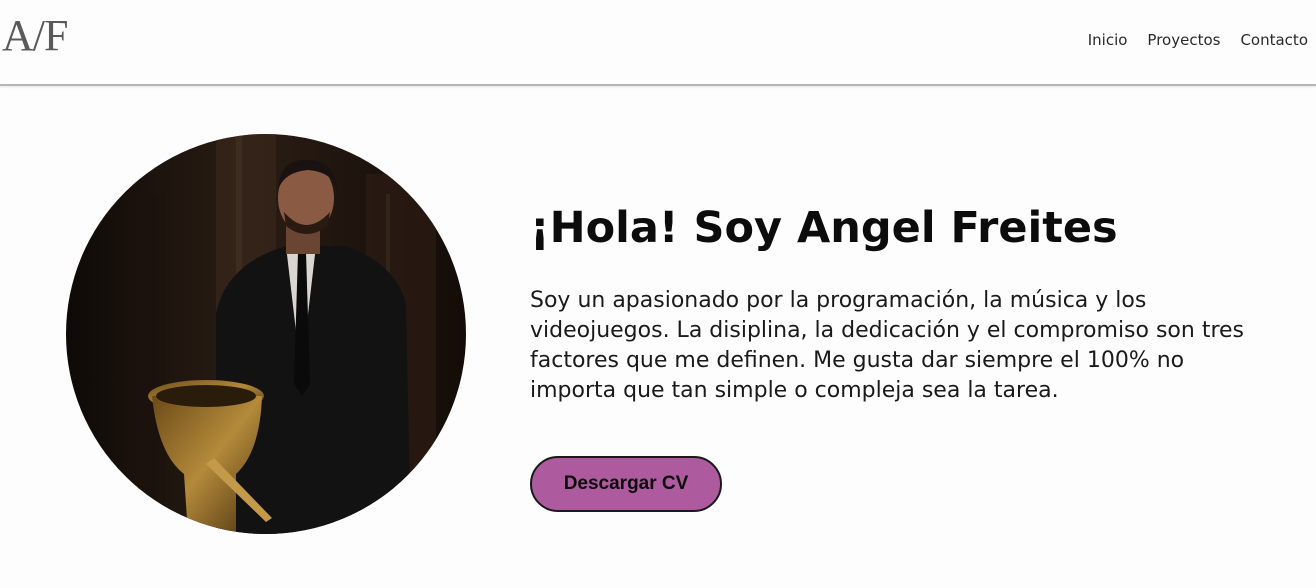  I want to click on nav-link-inicio: Inicio, so click(1108, 40).